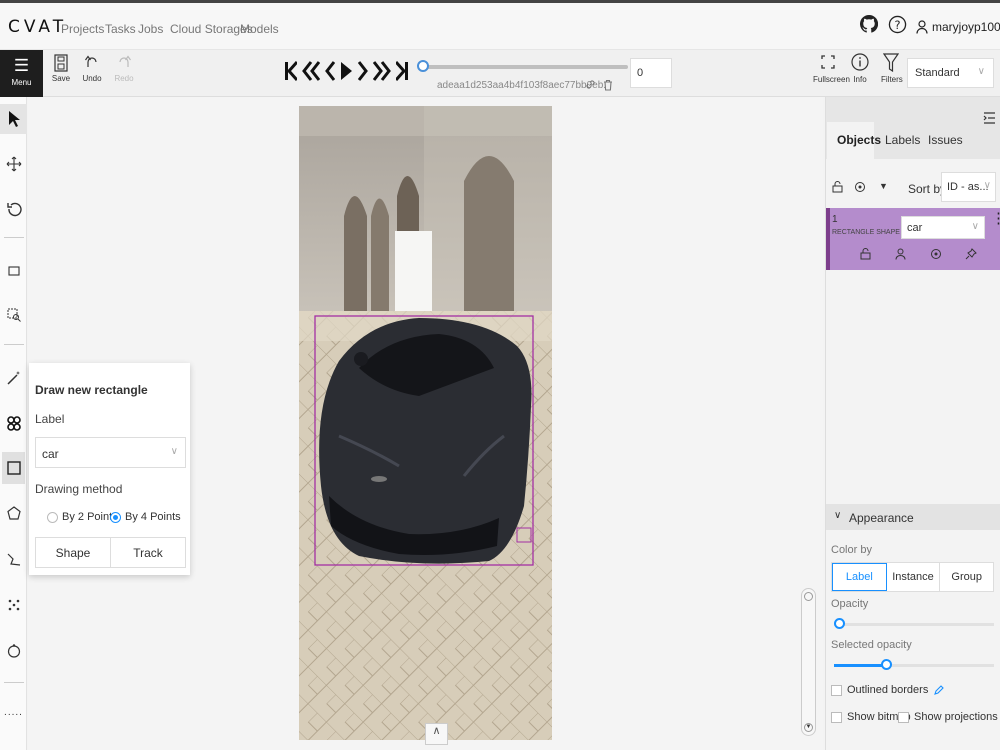 This screenshot has height=750, width=1000. Describe the element at coordinates (590, 86) in the screenshot. I see `link-icon` at that location.